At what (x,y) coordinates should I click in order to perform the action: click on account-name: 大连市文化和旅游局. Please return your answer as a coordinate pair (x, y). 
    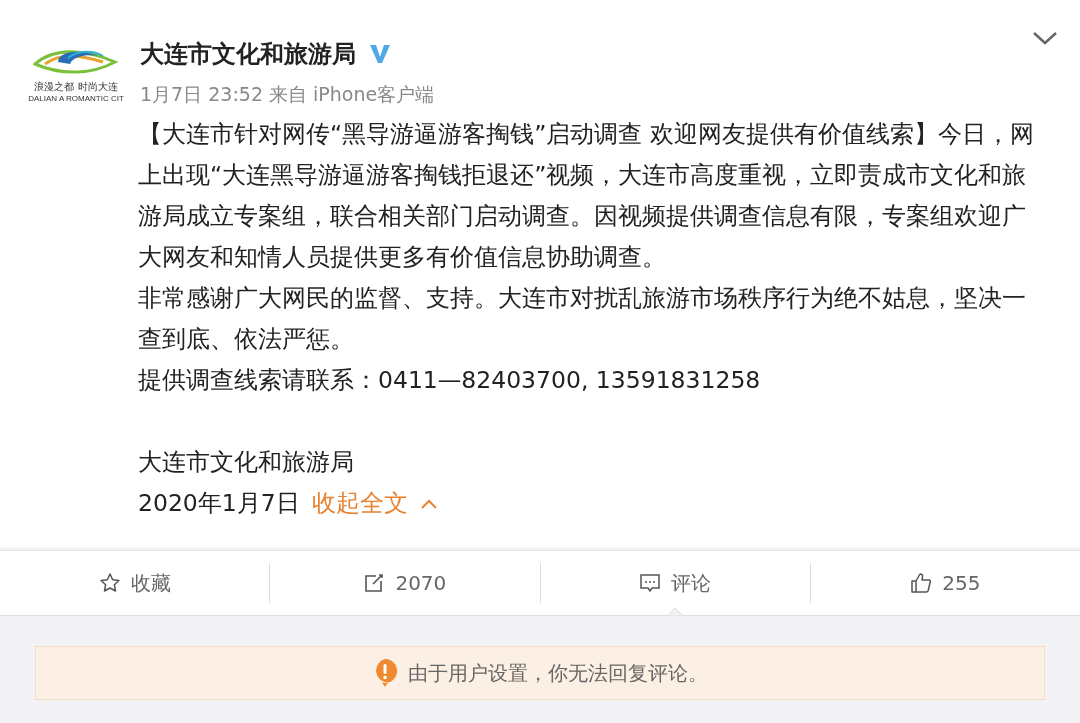
    Looking at the image, I should click on (248, 54).